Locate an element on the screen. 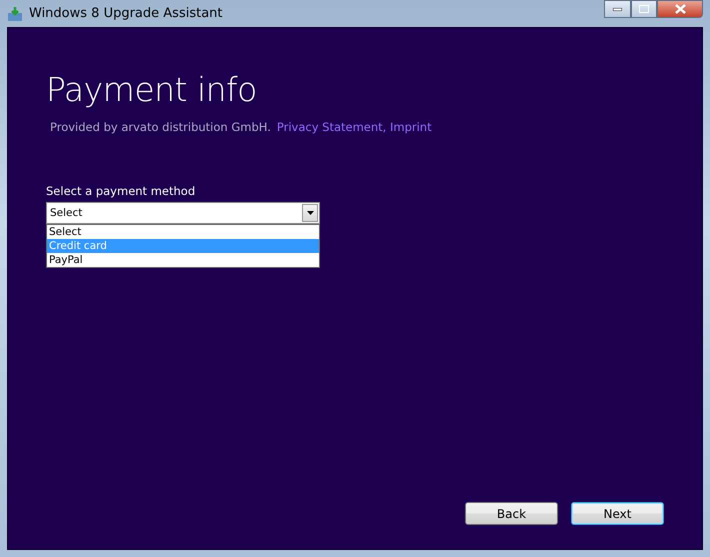 The height and width of the screenshot is (557, 710). payment-select: Select is located at coordinates (183, 213).